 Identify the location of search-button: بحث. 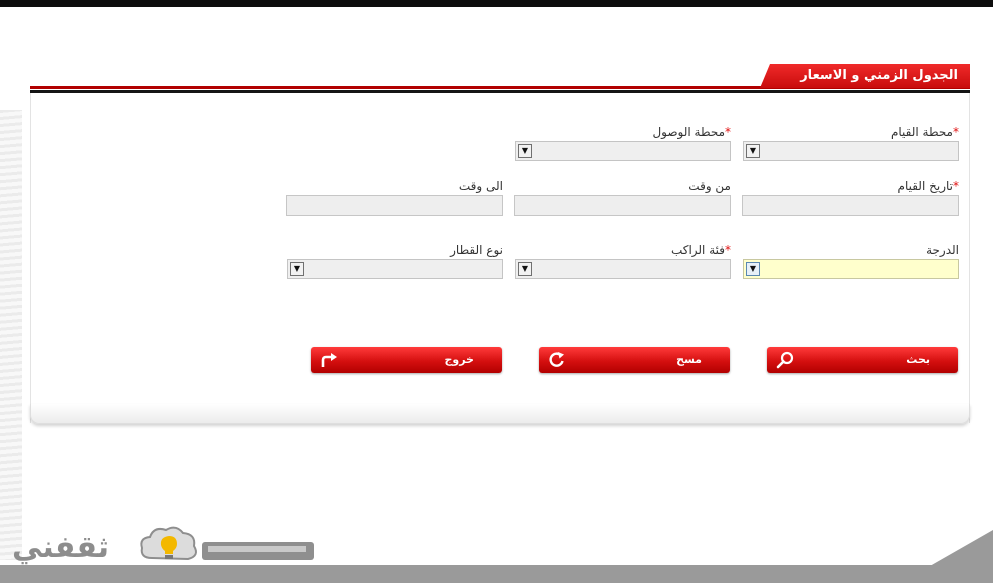
(862, 360).